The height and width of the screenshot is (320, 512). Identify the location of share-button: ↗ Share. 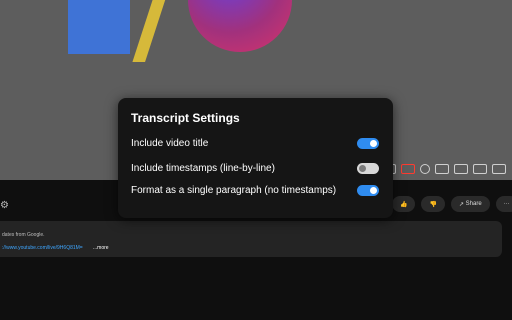
(470, 204).